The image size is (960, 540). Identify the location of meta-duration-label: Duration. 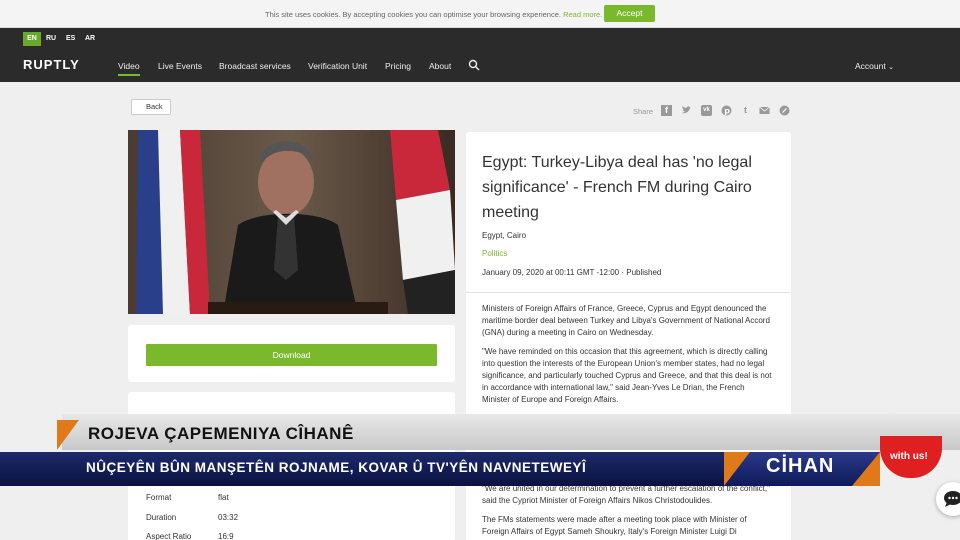
(161, 517).